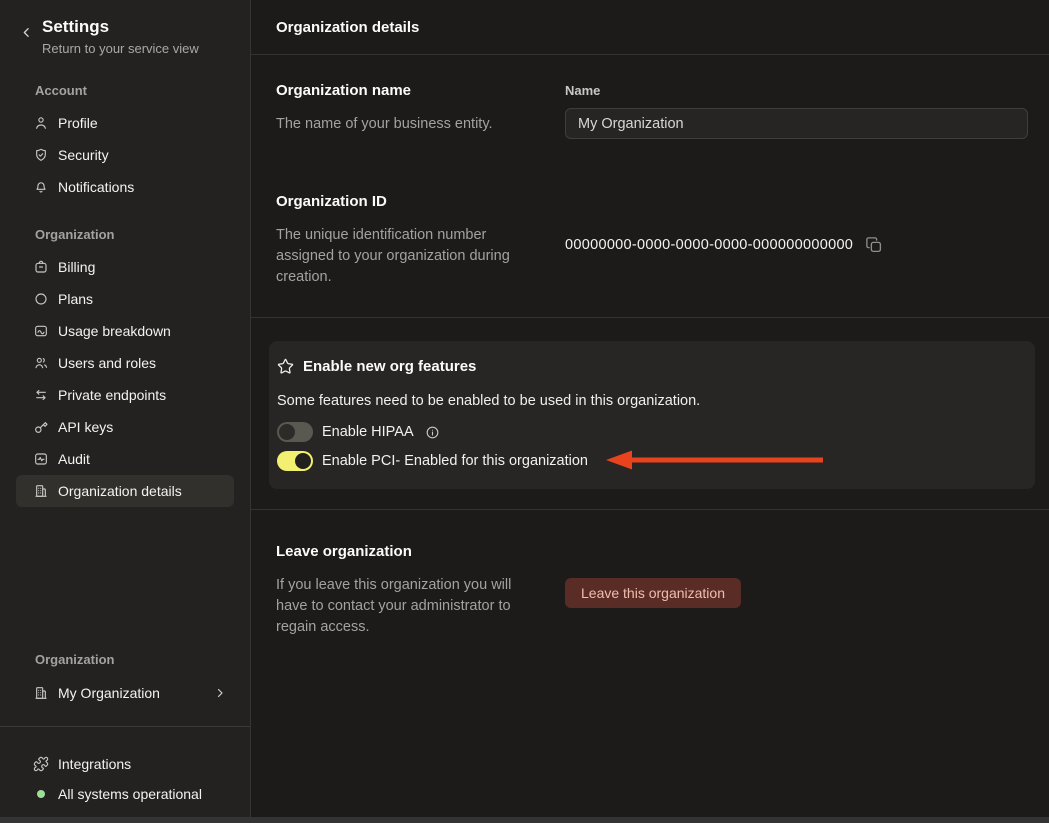 This screenshot has width=1049, height=823. What do you see at coordinates (41, 267) in the screenshot?
I see `billing-icon` at bounding box center [41, 267].